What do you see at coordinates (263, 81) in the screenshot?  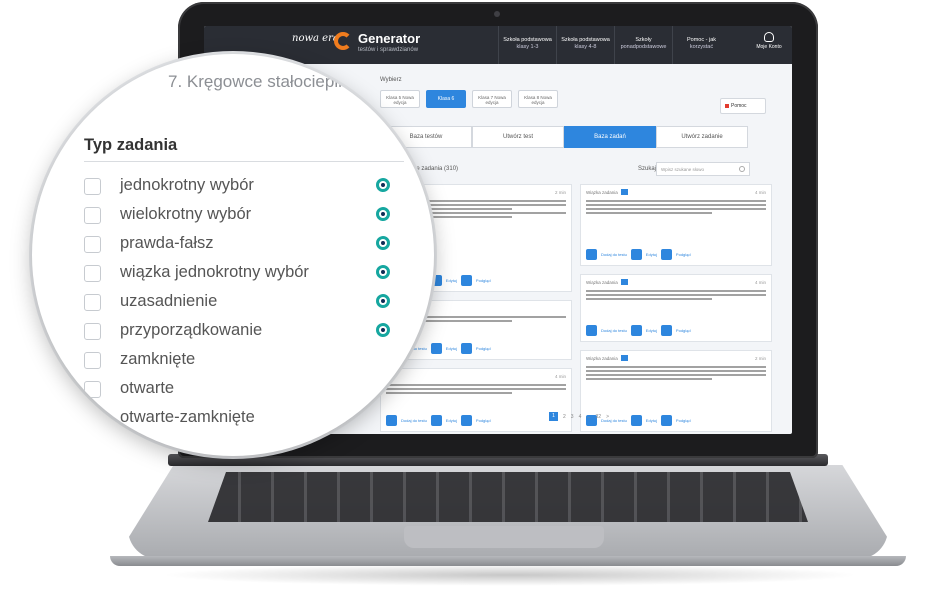 I see `section-heading: 7. Kręgowce stałocieplne` at bounding box center [263, 81].